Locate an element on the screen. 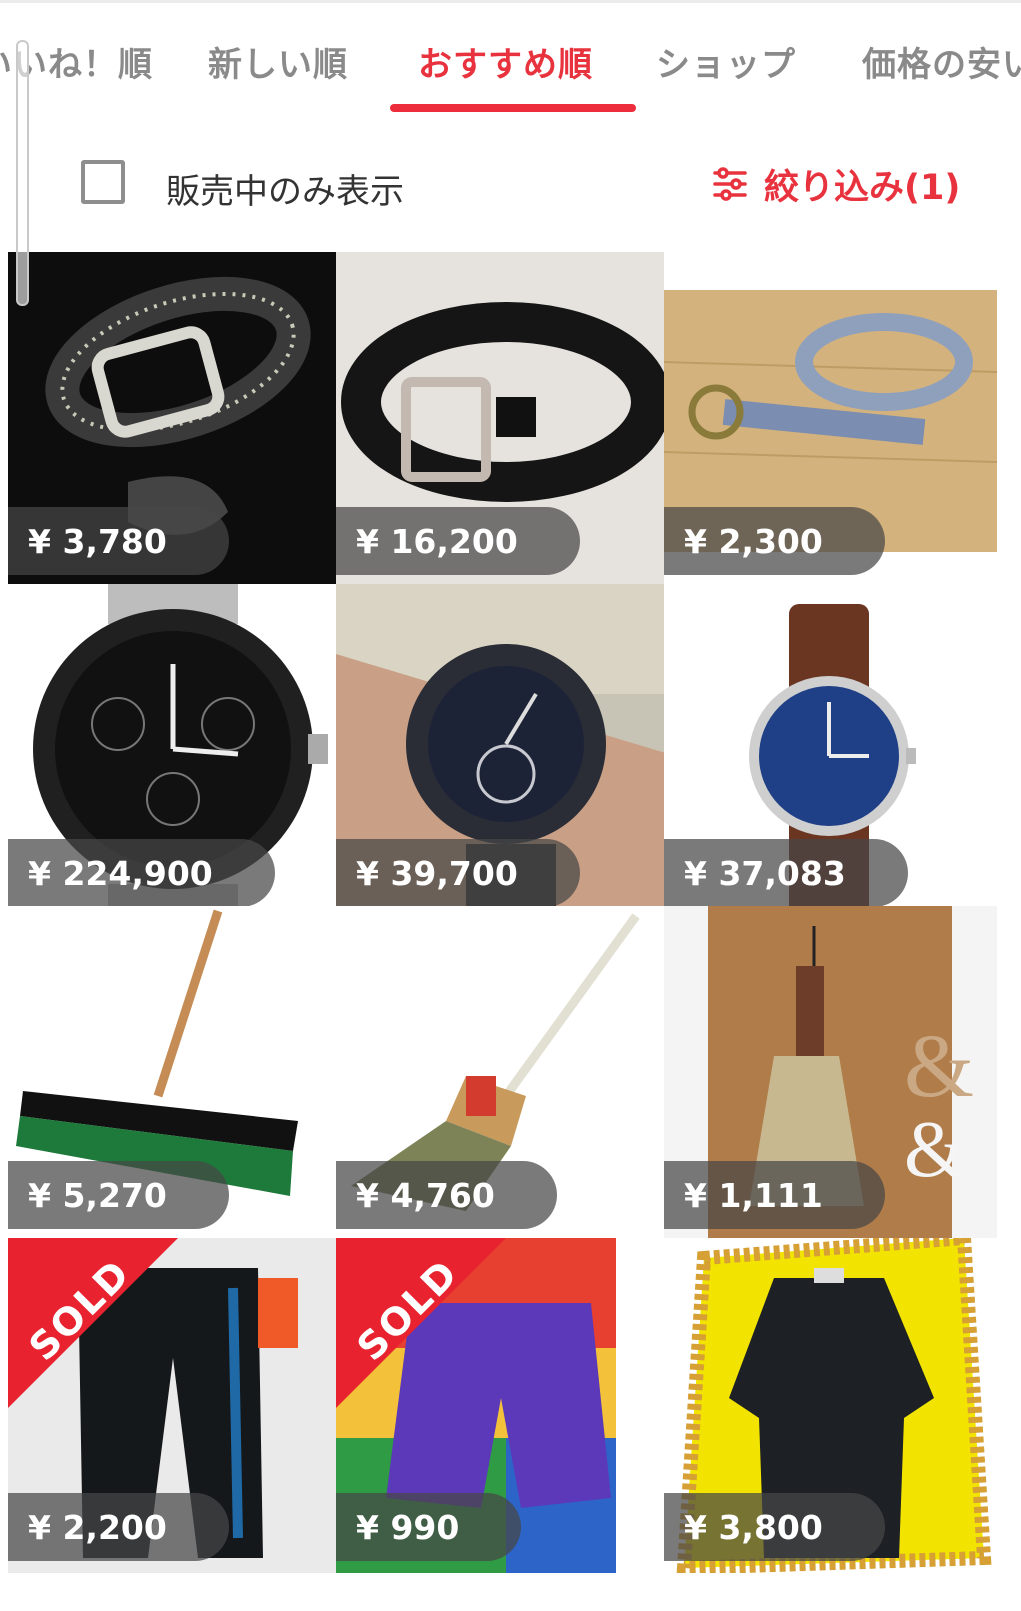  tab-newest: 新しい順 is located at coordinates (278, 61).